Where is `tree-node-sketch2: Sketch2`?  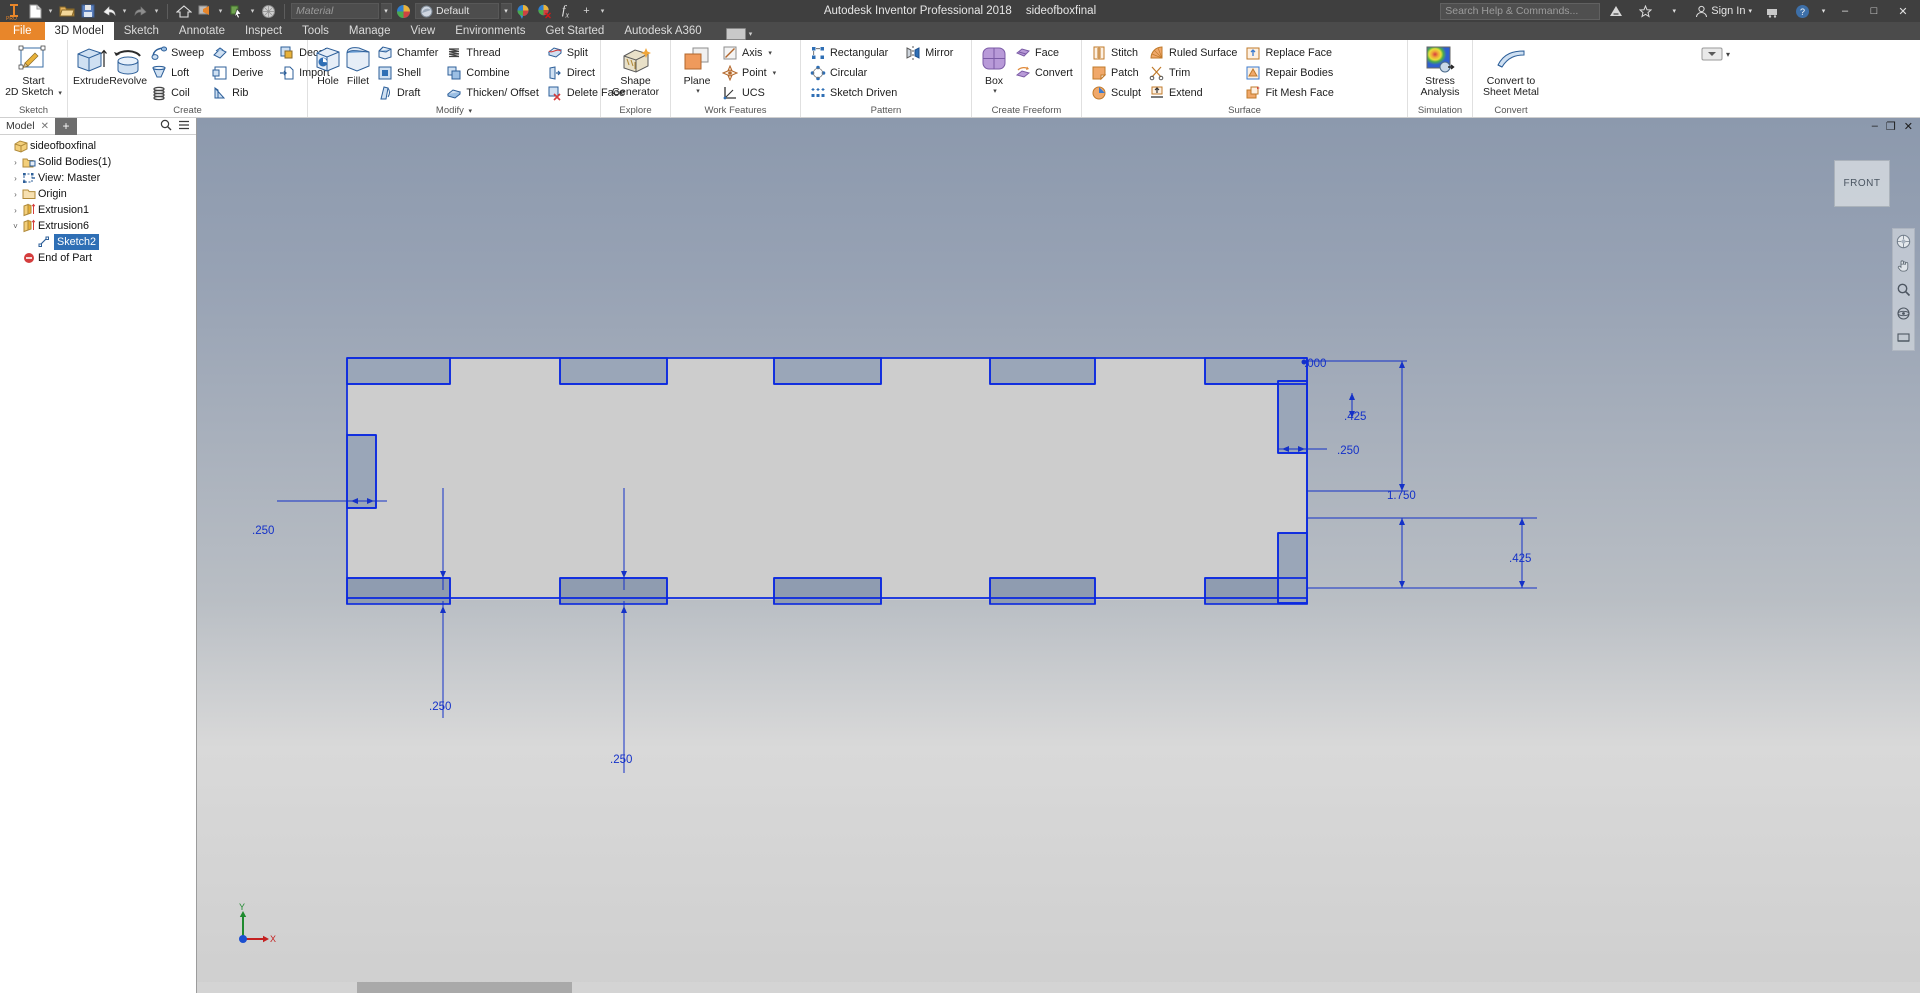 tree-node-sketch2: Sketch2 is located at coordinates (99, 242).